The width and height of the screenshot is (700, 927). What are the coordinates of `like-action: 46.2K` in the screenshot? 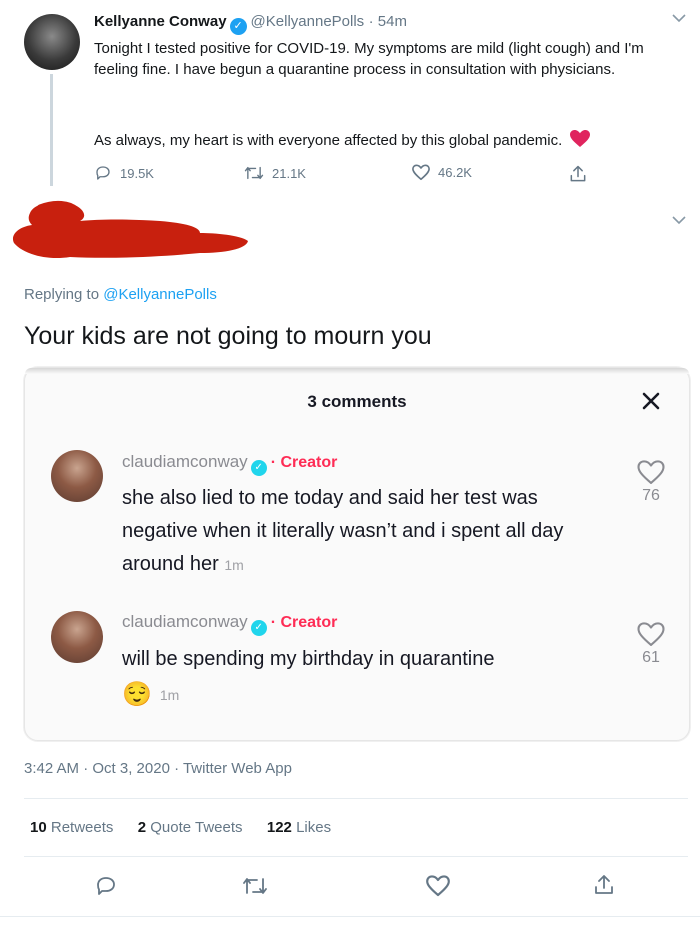 It's located at (442, 172).